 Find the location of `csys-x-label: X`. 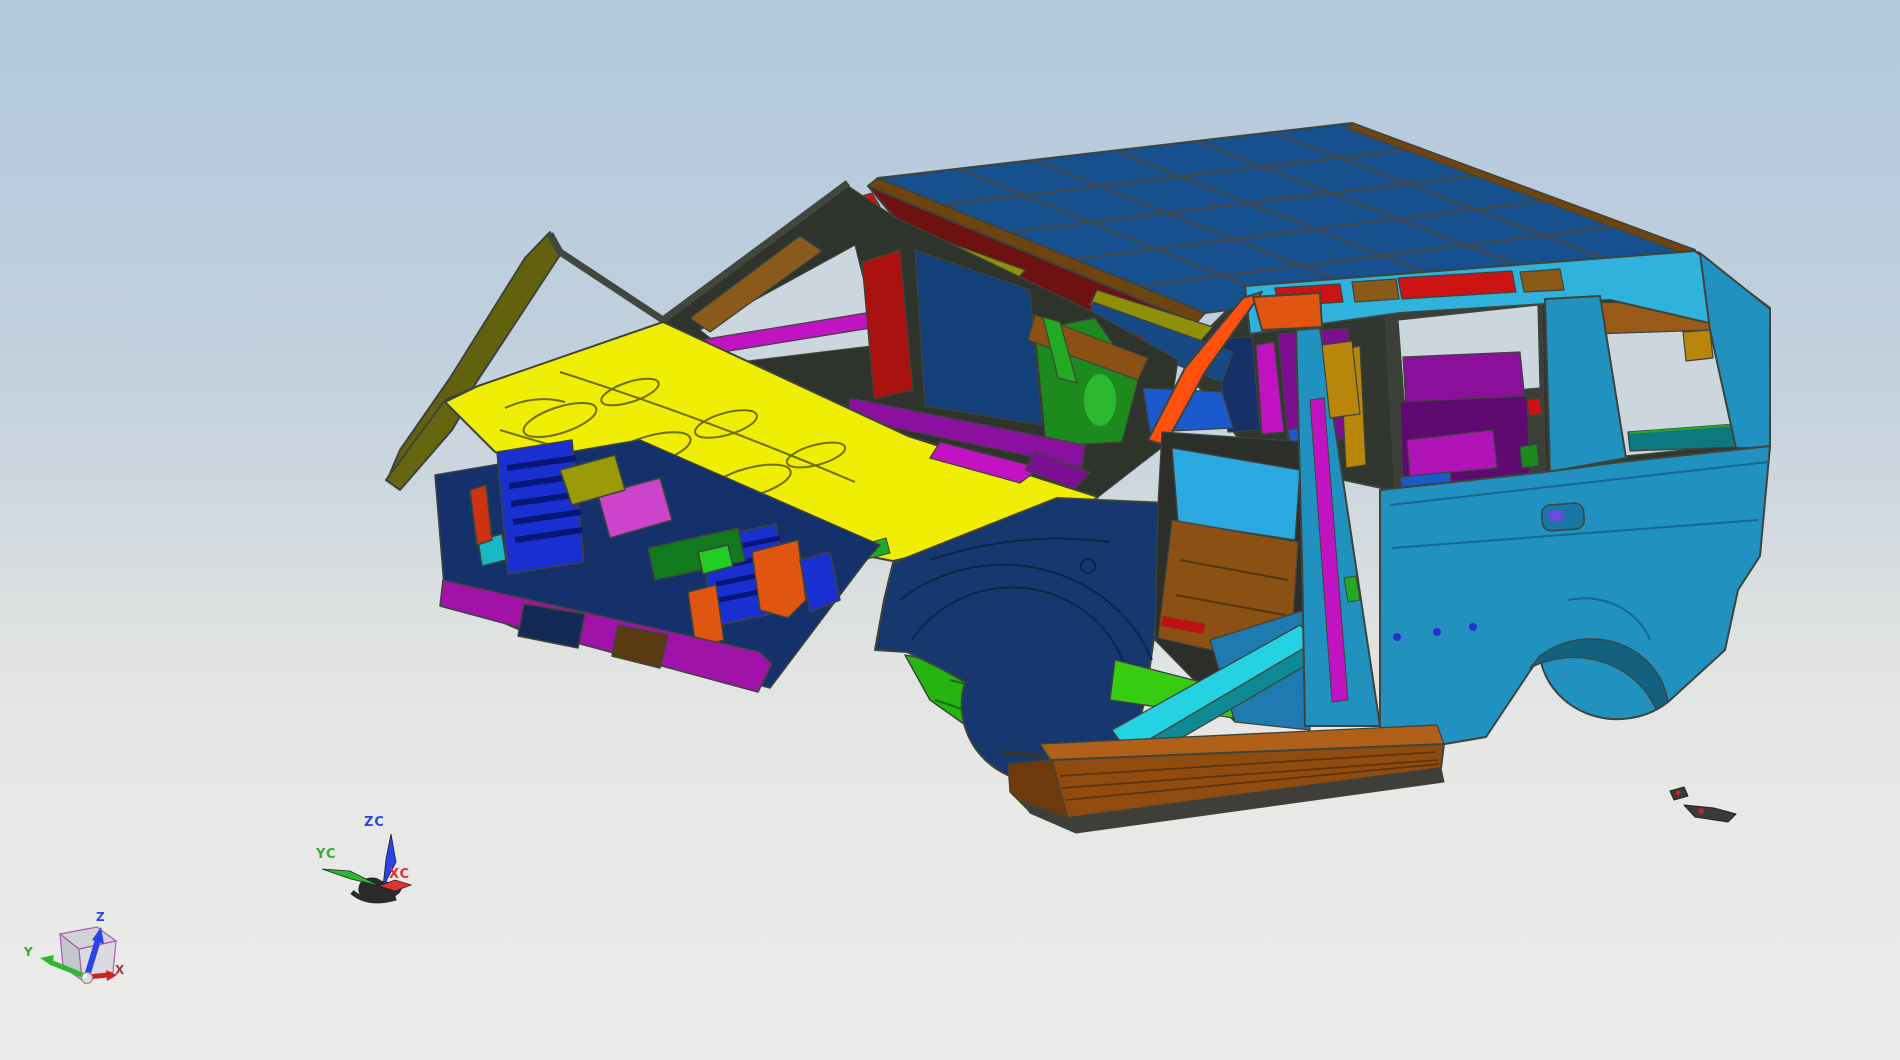

csys-x-label: X is located at coordinates (120, 970).